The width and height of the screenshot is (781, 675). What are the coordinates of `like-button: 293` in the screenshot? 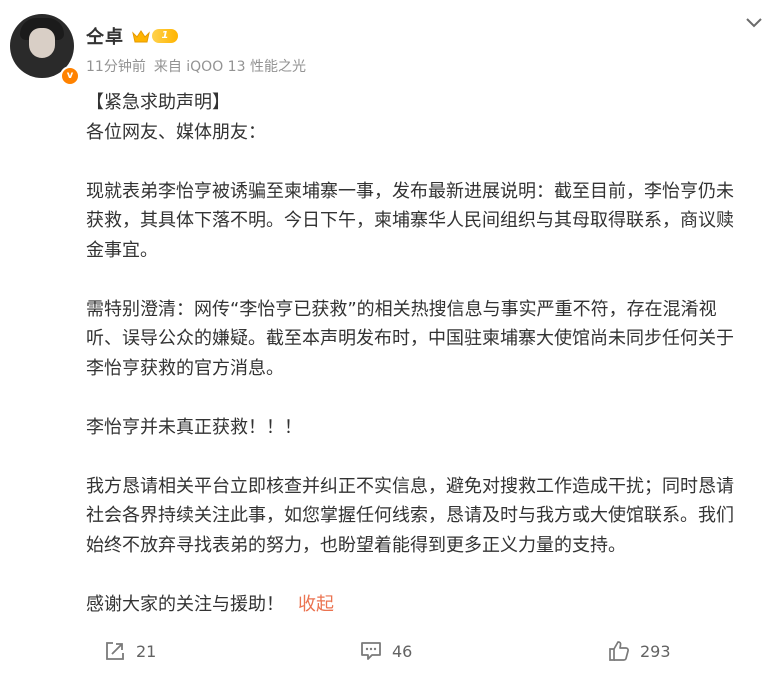 It's located at (639, 651).